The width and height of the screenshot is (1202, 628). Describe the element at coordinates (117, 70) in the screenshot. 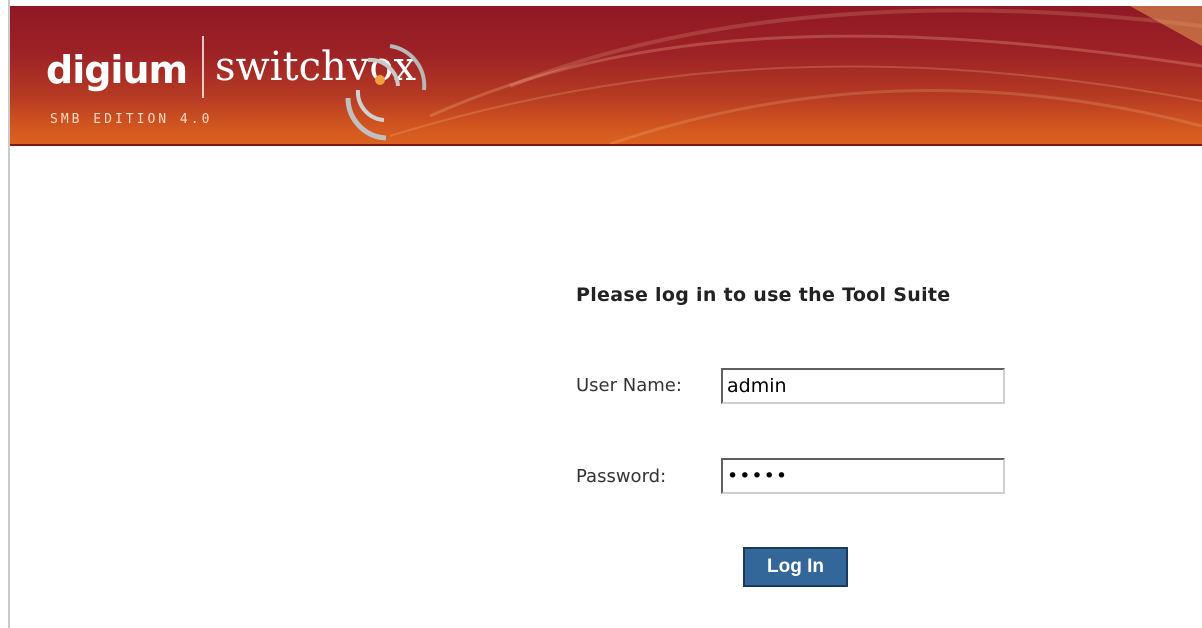

I see `digium-logo: digium` at that location.